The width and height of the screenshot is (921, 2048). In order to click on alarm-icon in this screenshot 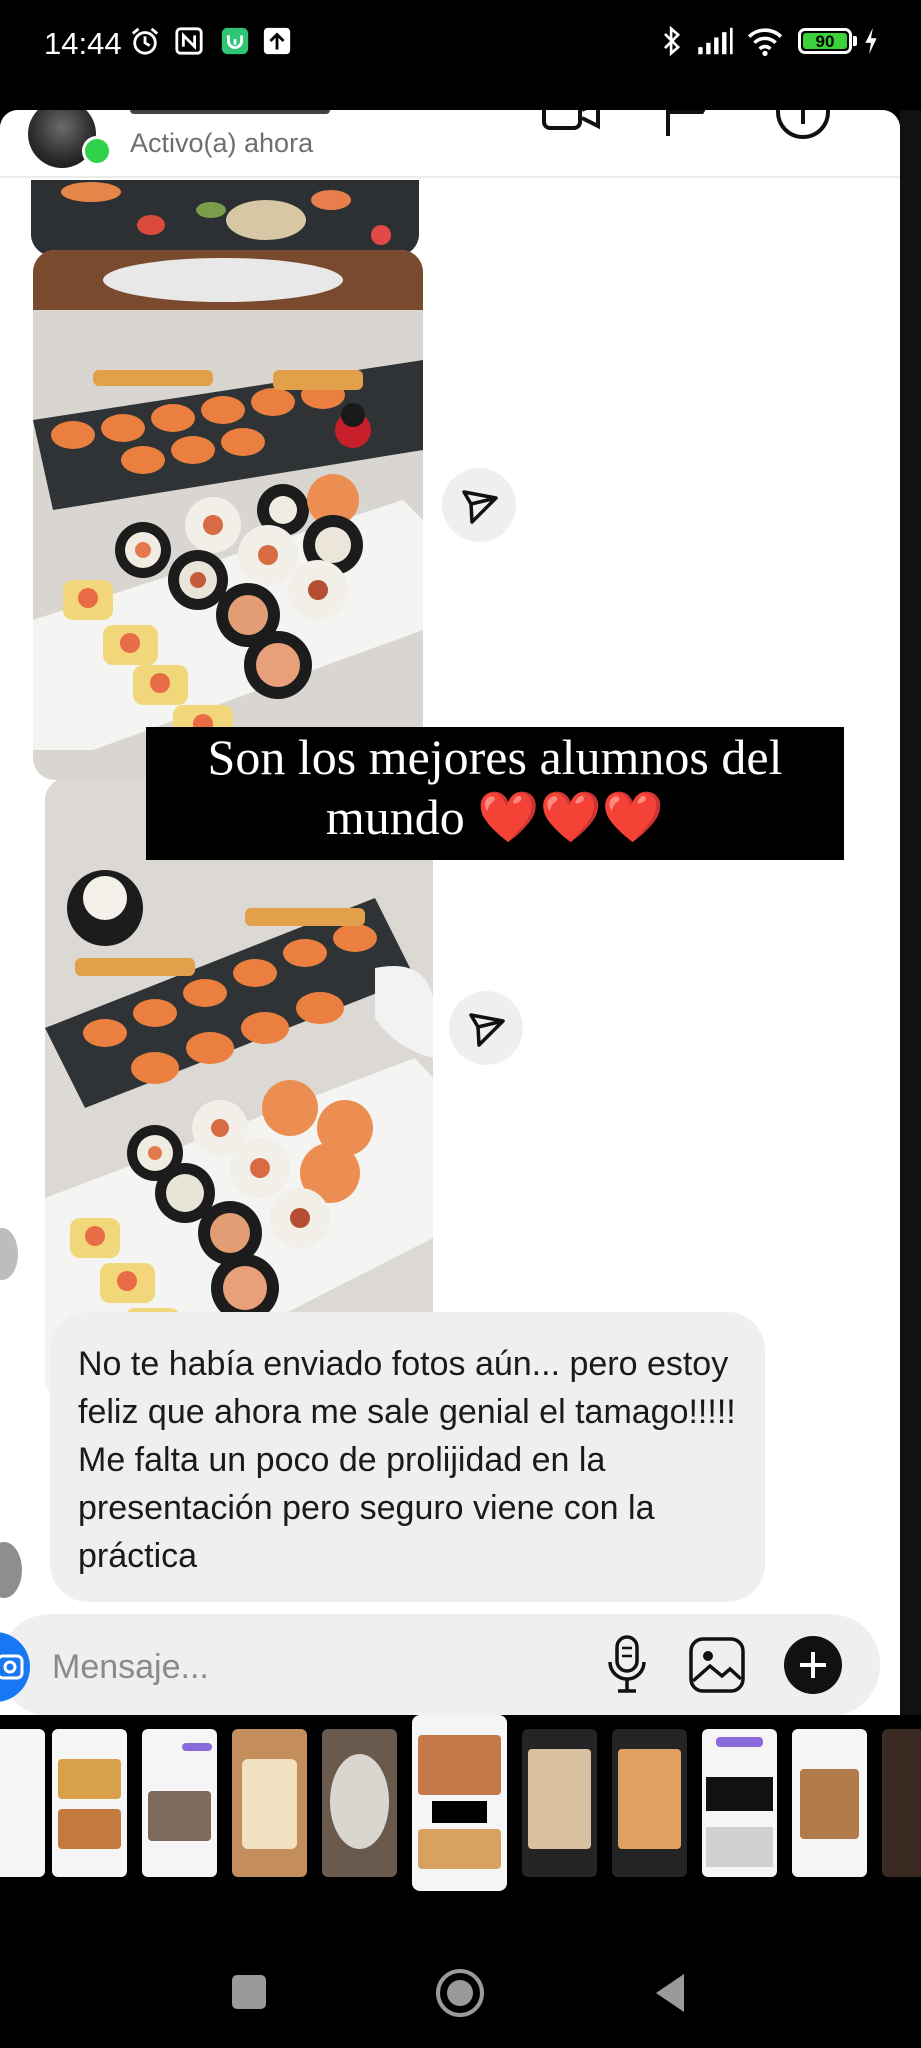, I will do `click(145, 41)`.